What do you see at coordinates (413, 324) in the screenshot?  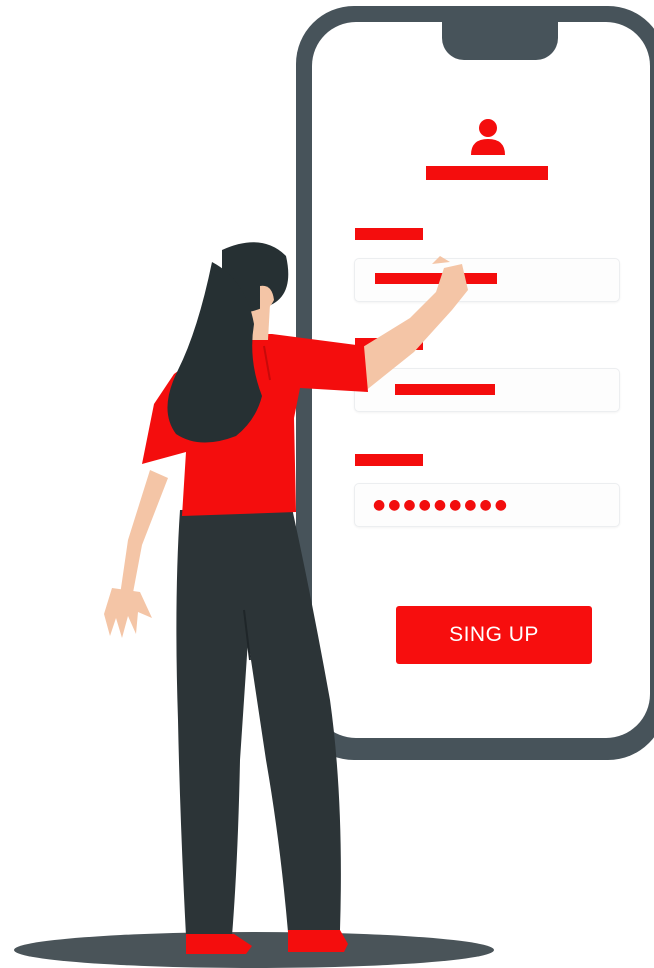 I see `woman-right-arm` at bounding box center [413, 324].